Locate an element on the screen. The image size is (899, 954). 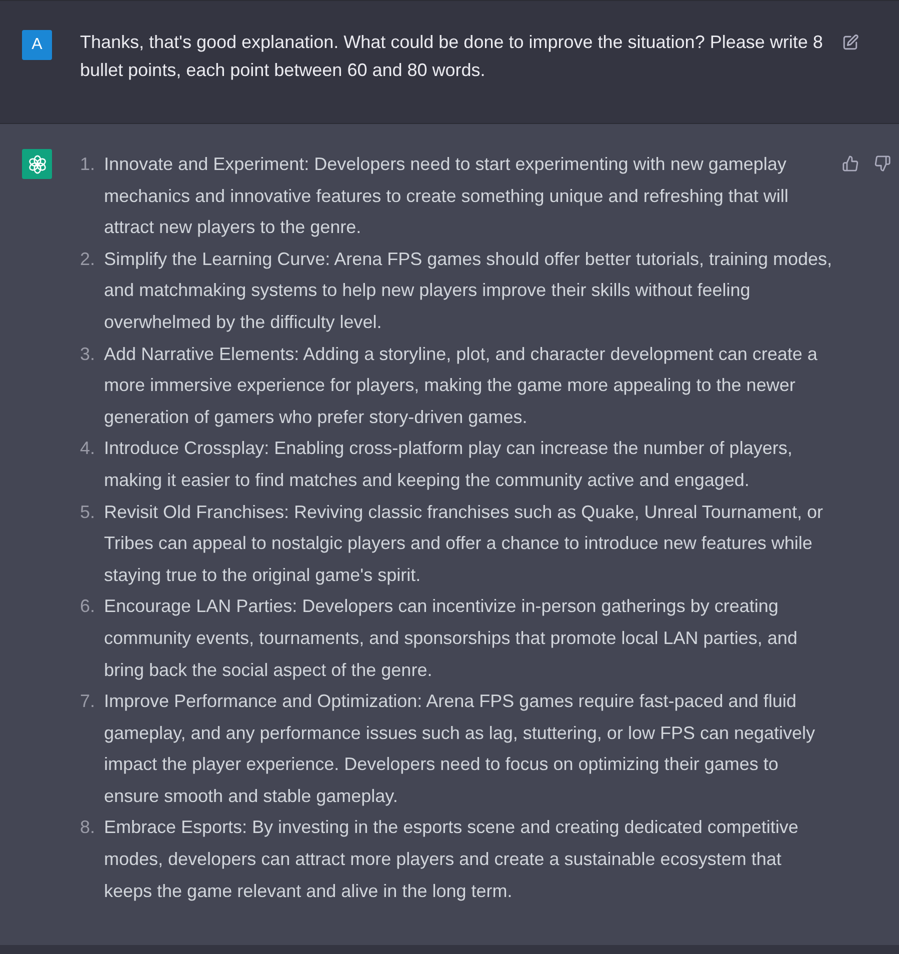
user-message-text: Thanks, that's good explanation. What could be done to improve the situation? Please write 8 bullet points, each point between 60 and 80 words. is located at coordinates (452, 56).